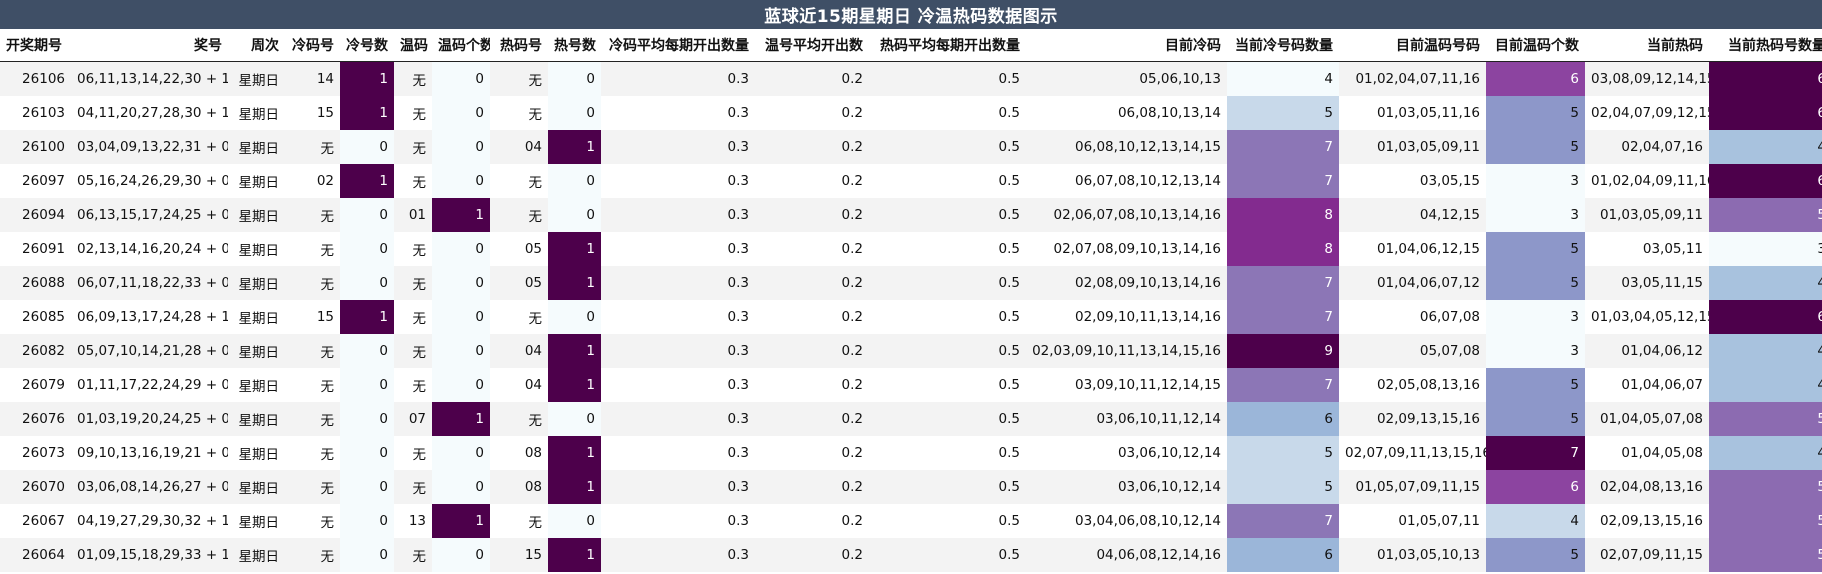 Image resolution: width=1822 pixels, height=574 pixels. What do you see at coordinates (1535, 487) in the screenshot?
I see `cell-current-warm-count: 6` at bounding box center [1535, 487].